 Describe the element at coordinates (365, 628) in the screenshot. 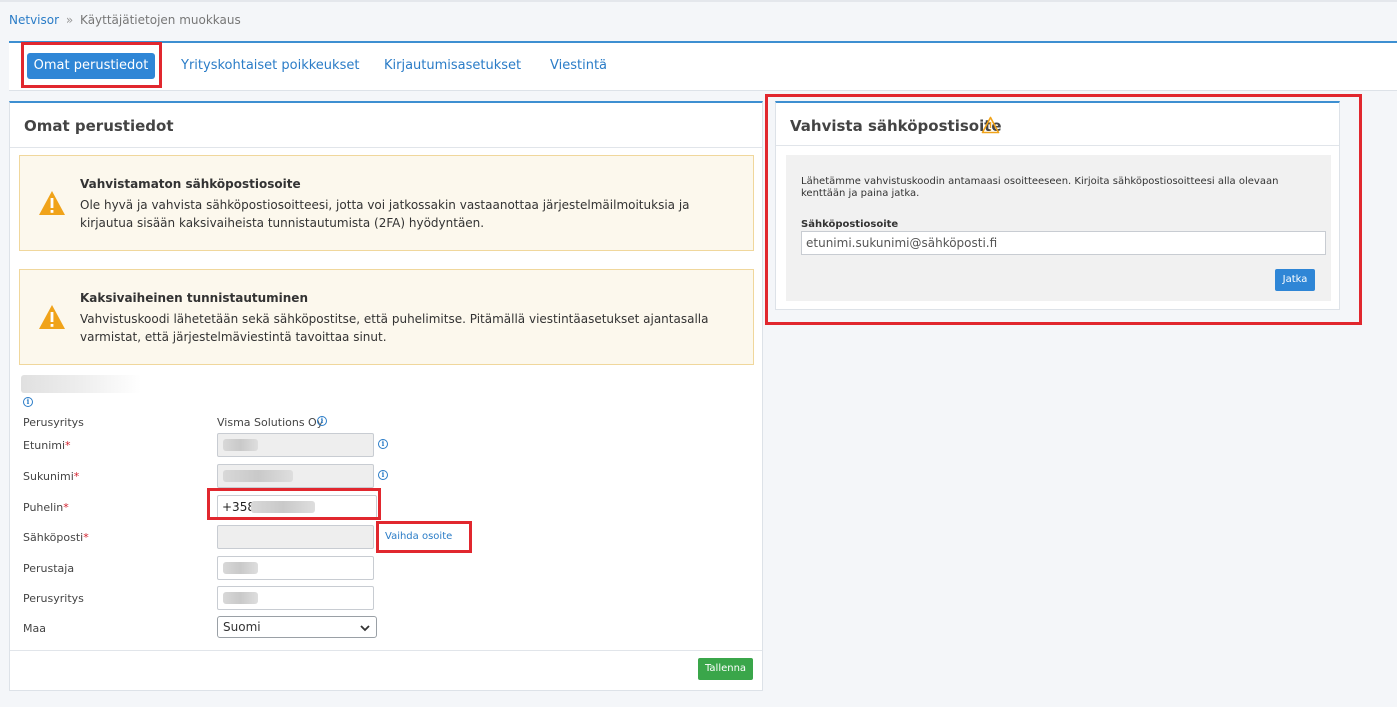

I see `chevron-down-icon` at that location.